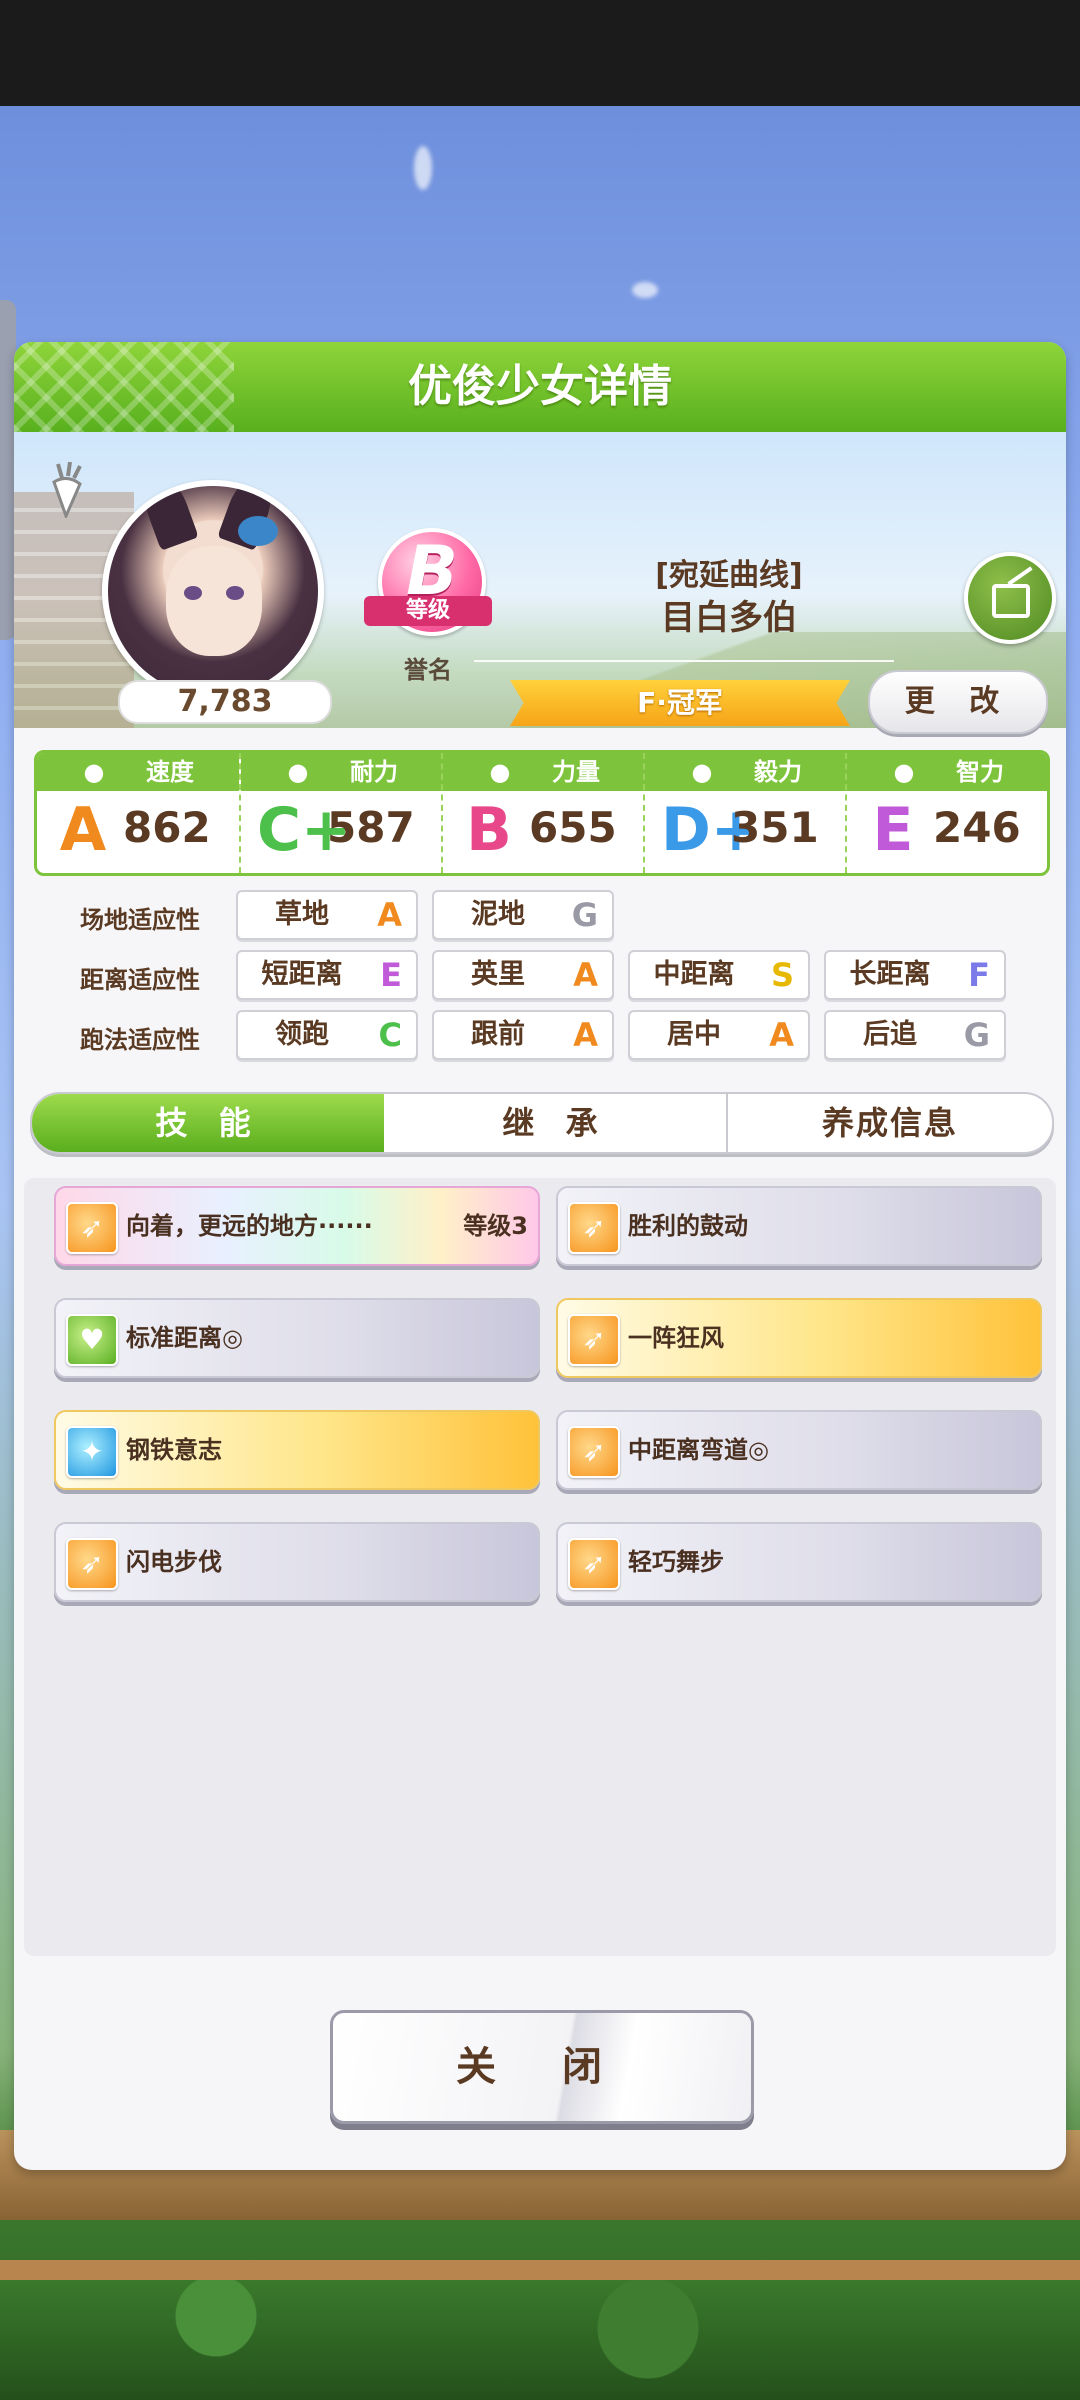 Image resolution: width=1080 pixels, height=2400 pixels. What do you see at coordinates (298, 772) in the screenshot?
I see `heart-icon: ●` at bounding box center [298, 772].